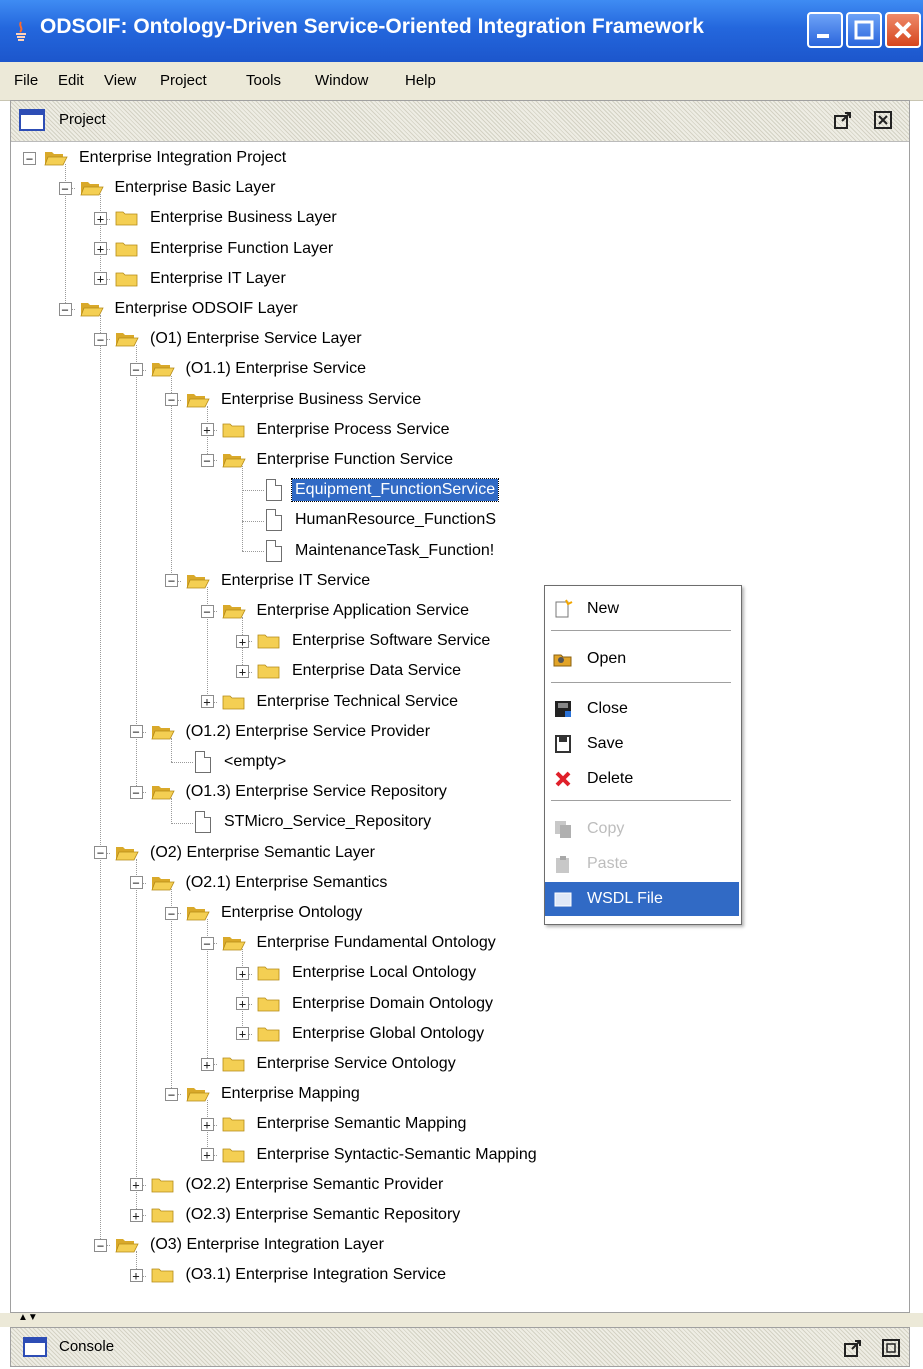 Image resolution: width=923 pixels, height=1369 pixels. What do you see at coordinates (260, 883) in the screenshot?
I see `tree-node: − (O2.1) Enterprise Semantics` at bounding box center [260, 883].